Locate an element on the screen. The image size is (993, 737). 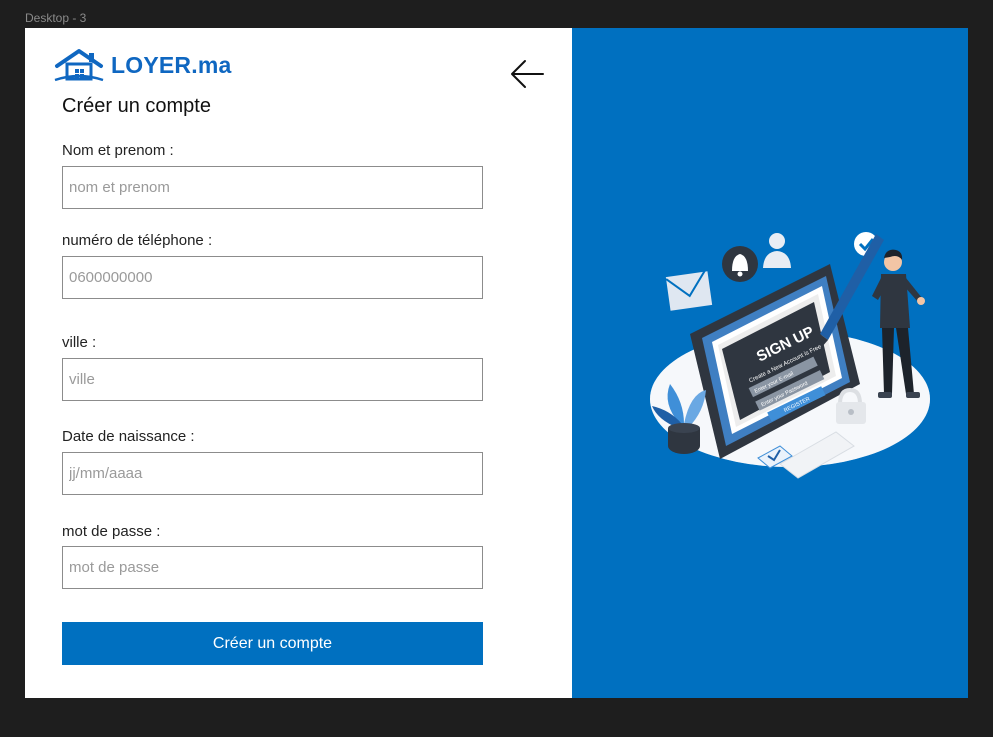
arrow-left-icon is located at coordinates (527, 74).